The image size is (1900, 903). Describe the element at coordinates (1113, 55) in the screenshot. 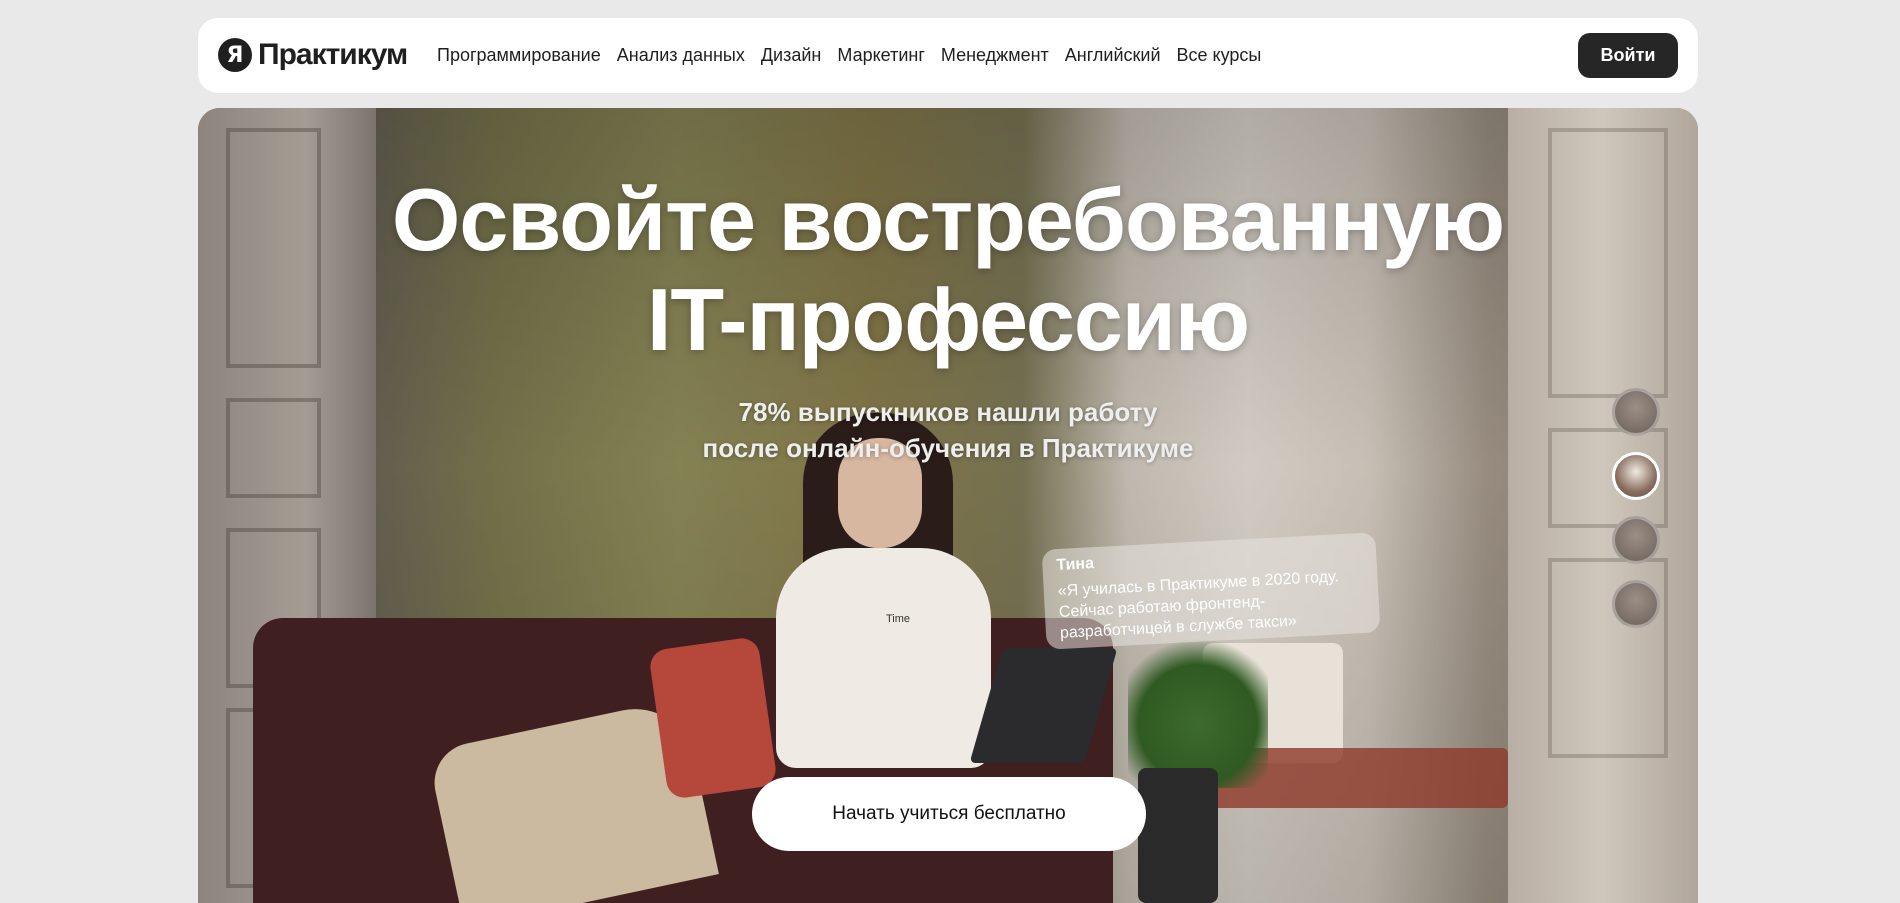

I see `nav-item-english: Английский` at that location.